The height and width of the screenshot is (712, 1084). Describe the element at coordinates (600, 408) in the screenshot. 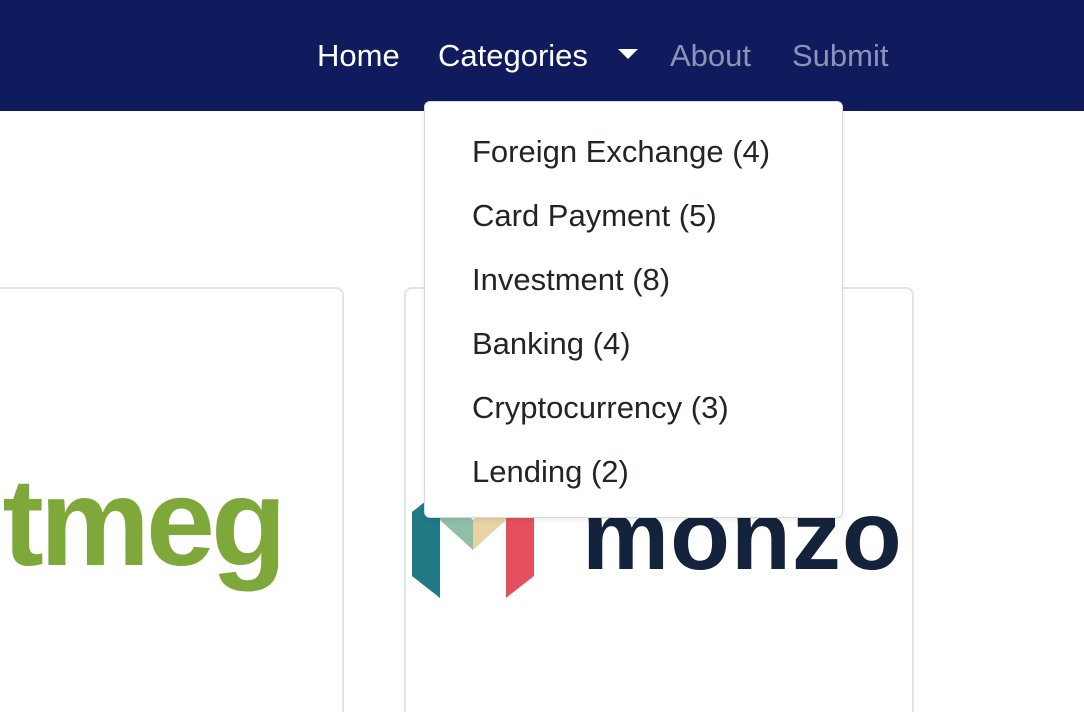

I see `dropdown-item-cryptocurrency: Cryptocurrency (3)` at that location.